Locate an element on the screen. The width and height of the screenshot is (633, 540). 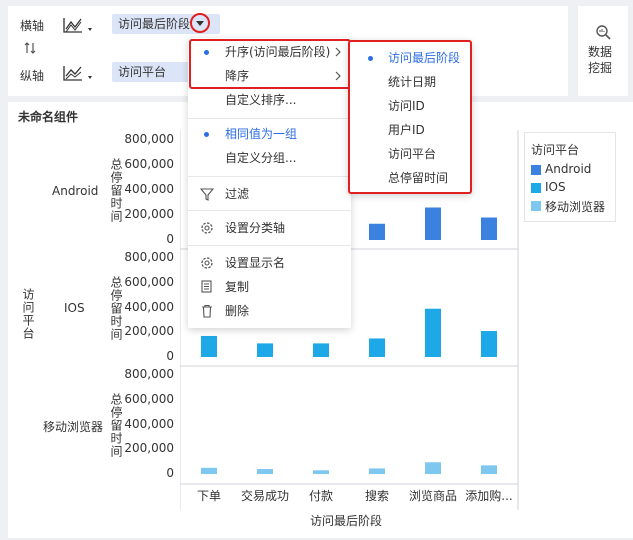
submenu-item-user-id: 用户ID is located at coordinates (410, 130).